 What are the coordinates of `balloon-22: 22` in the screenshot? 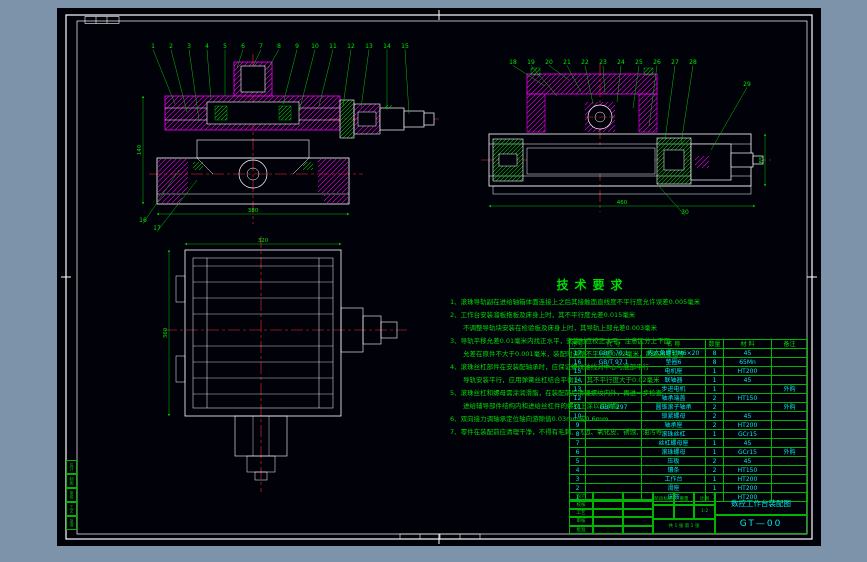 It's located at (585, 62).